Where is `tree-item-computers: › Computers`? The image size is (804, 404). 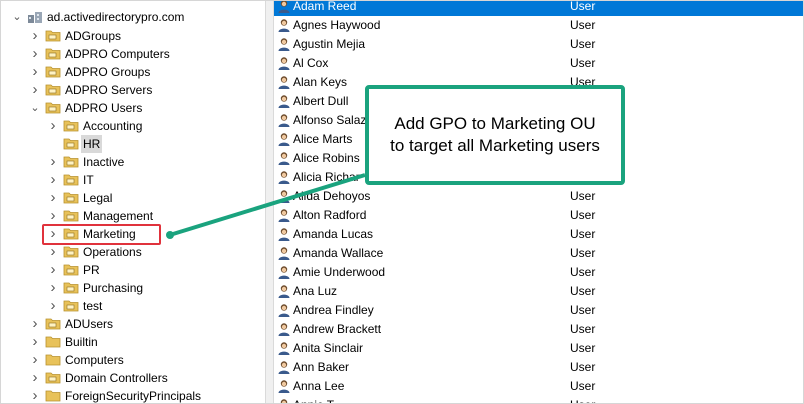
tree-item-computers: › Computers is located at coordinates (133, 360).